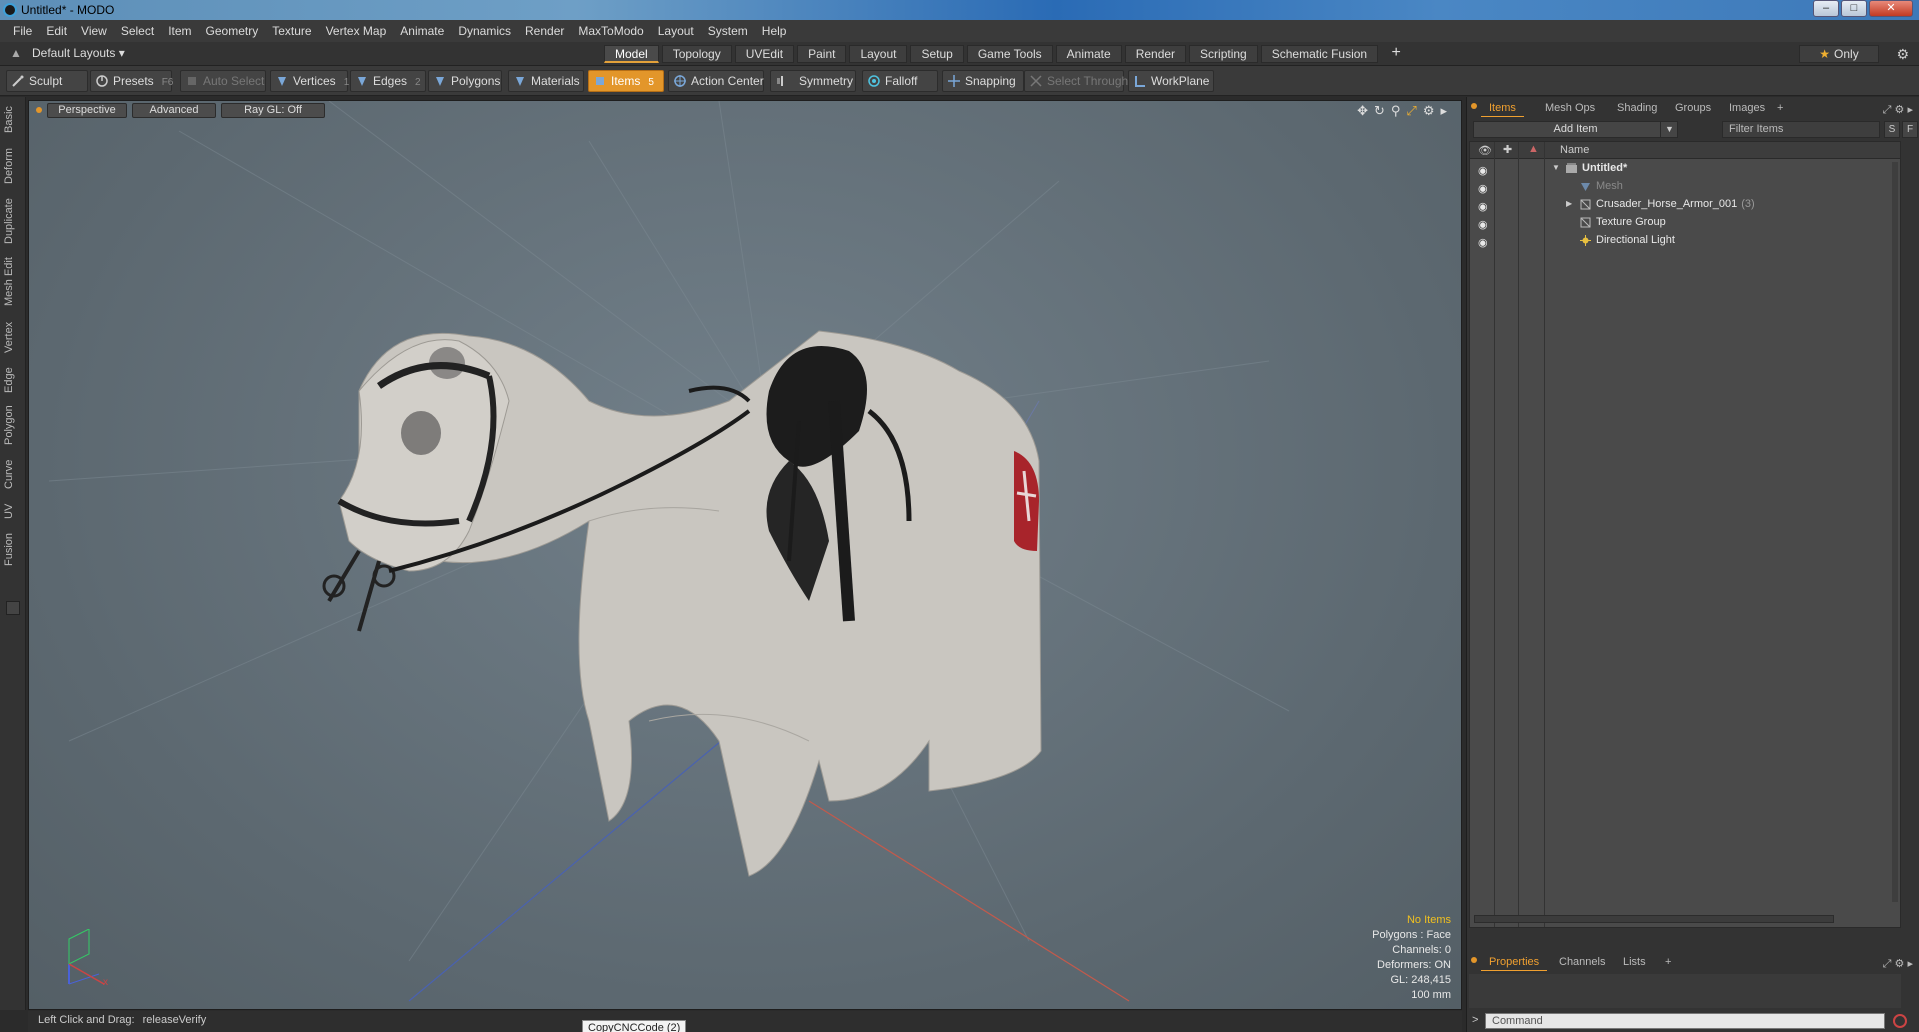 The height and width of the screenshot is (1032, 1919). I want to click on tab-scripting: Scripting, so click(1223, 54).